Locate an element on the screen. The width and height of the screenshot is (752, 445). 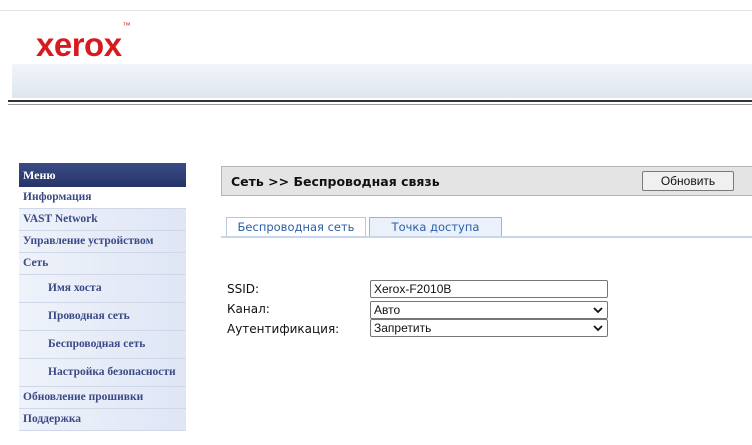
channel-select: Авто is located at coordinates (489, 310).